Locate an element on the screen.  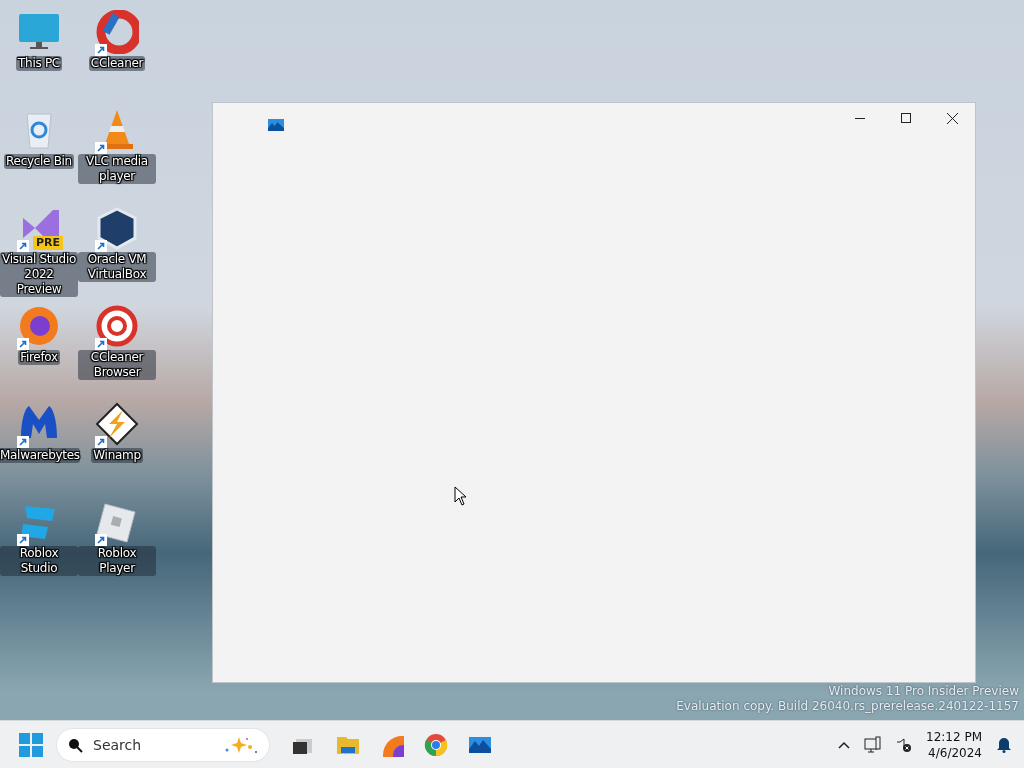
network-icon is located at coordinates (873, 744).